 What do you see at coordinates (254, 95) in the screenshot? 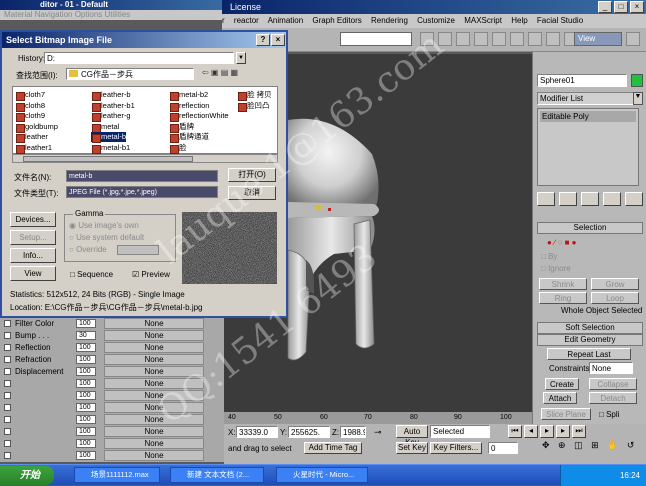
I see `file-item: 脸 拷贝` at bounding box center [254, 95].